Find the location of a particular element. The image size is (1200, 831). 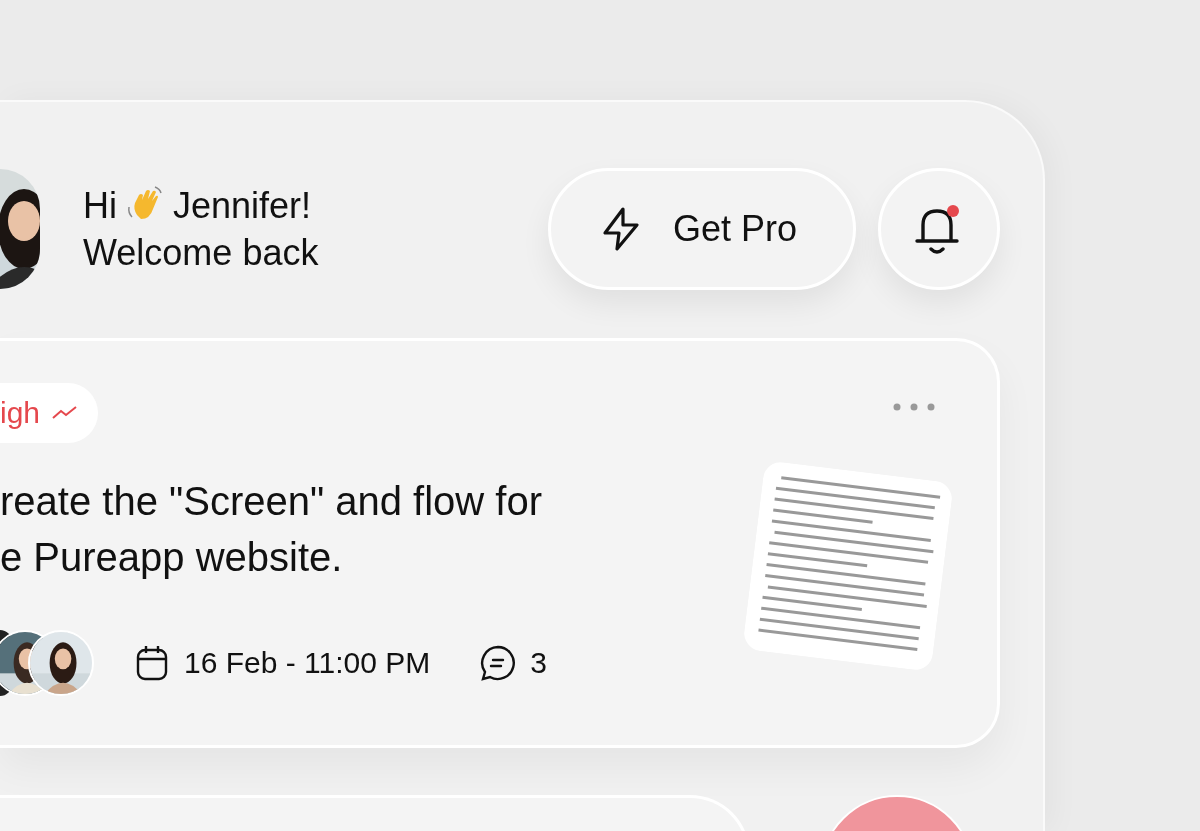

trend-up-icon is located at coordinates (65, 413).